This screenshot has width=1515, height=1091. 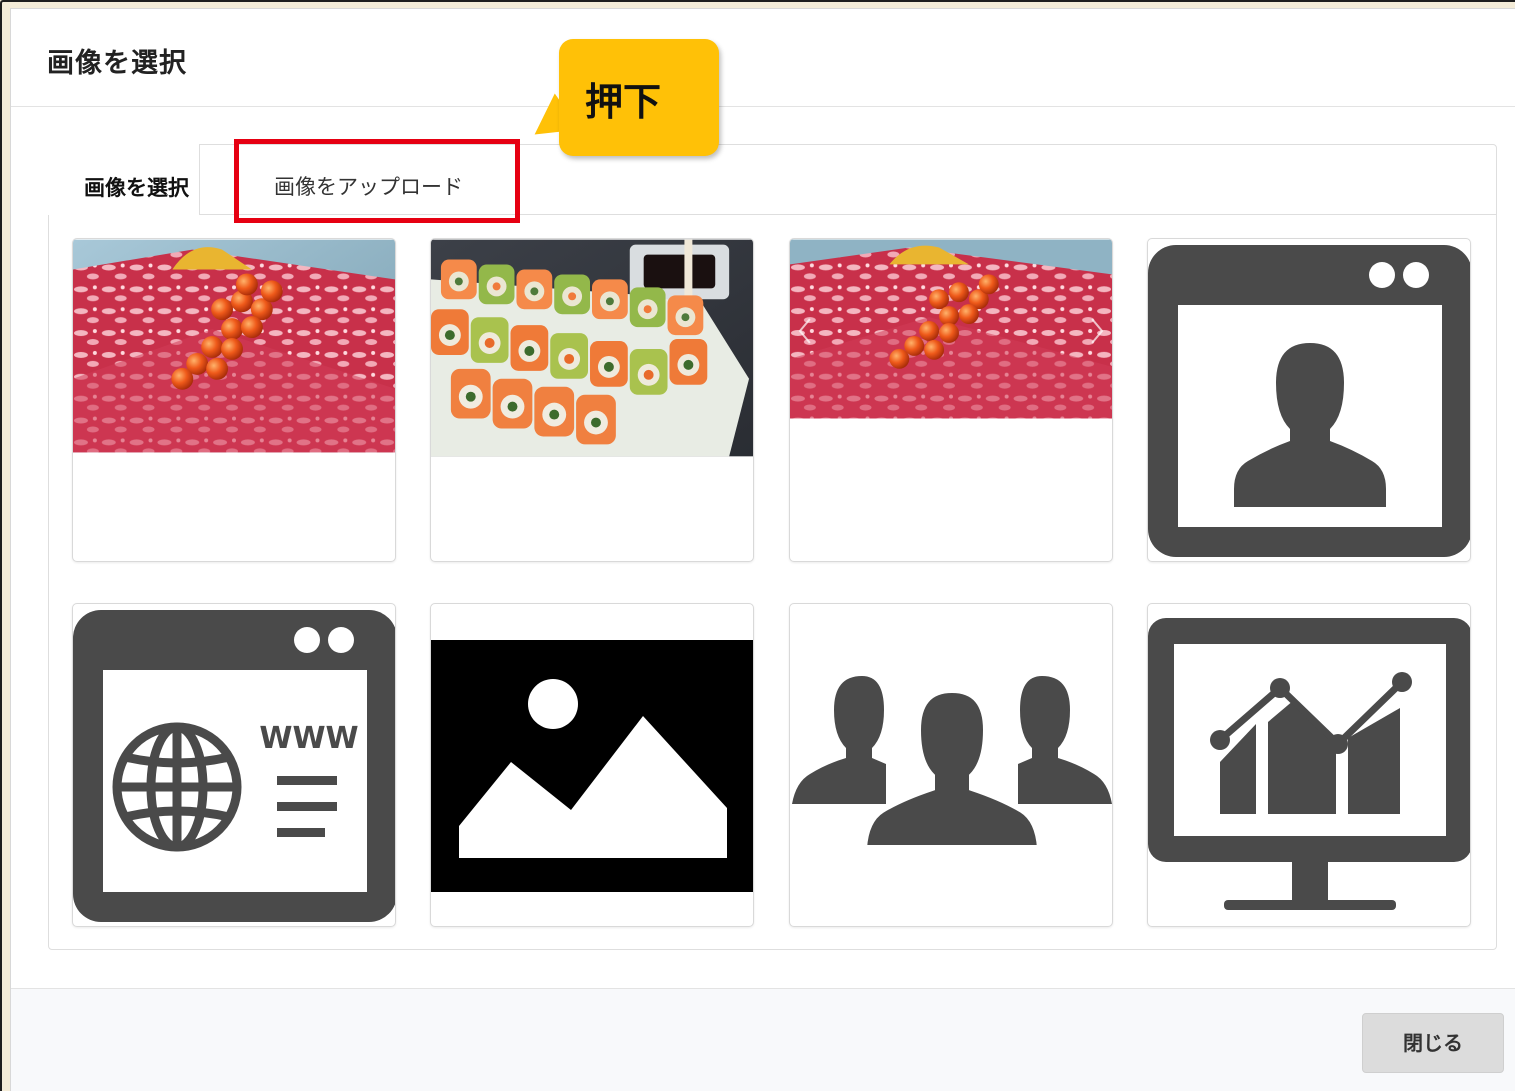 What do you see at coordinates (592, 348) in the screenshot?
I see `sushi-rolls-photo-icon` at bounding box center [592, 348].